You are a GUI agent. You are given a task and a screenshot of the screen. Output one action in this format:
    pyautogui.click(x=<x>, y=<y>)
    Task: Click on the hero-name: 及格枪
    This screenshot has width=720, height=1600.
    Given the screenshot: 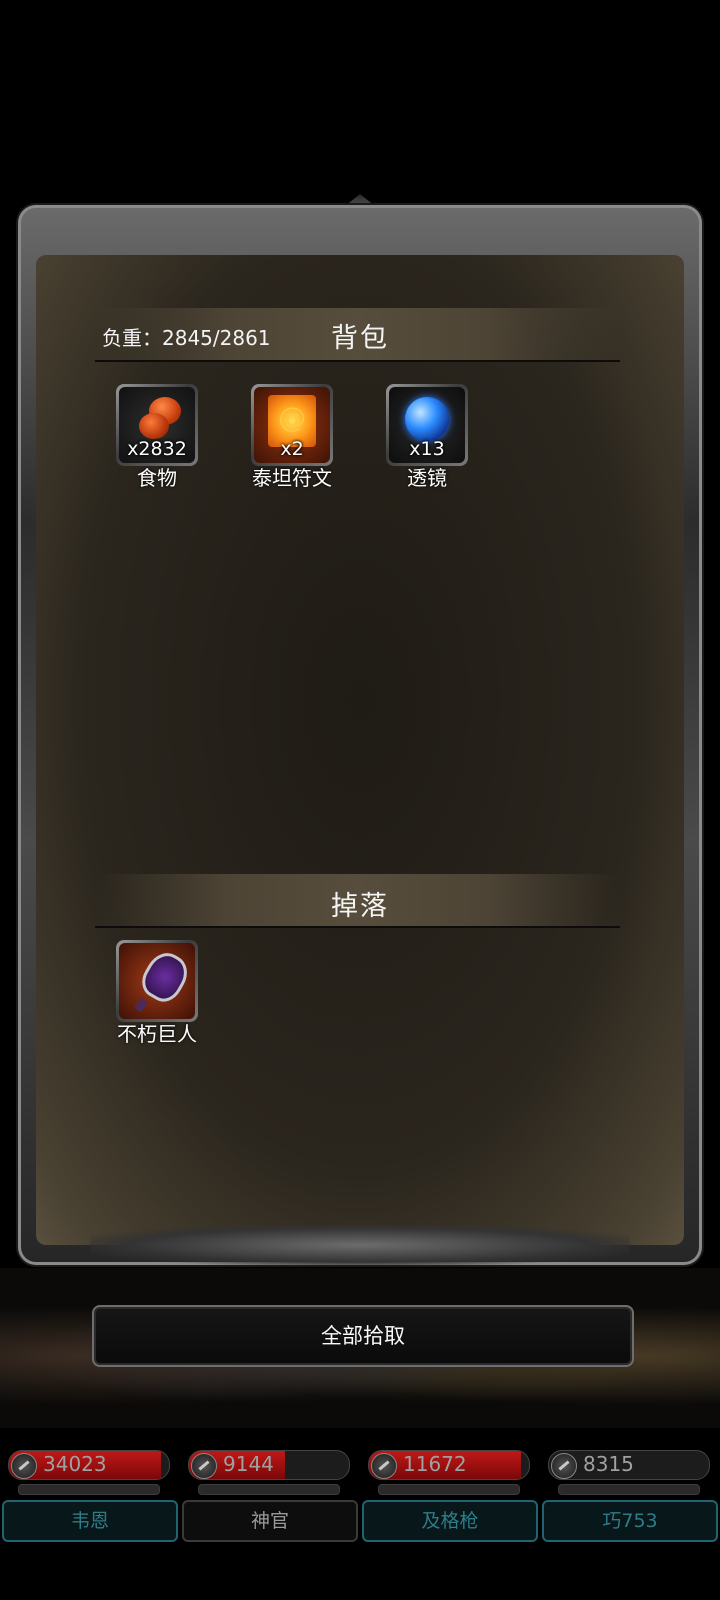 What is the action you would take?
    pyautogui.click(x=450, y=1521)
    